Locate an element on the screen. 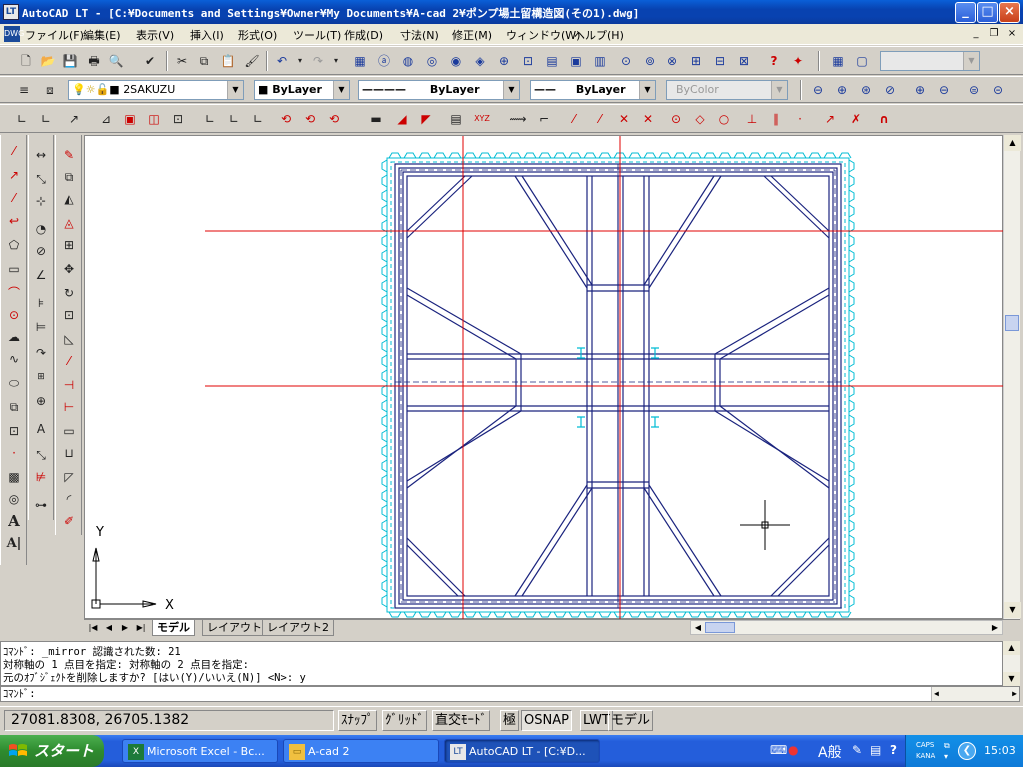 Image resolution: width=1023 pixels, height=767 pixels. tab-prev-icon: ◀ is located at coordinates (109, 628).